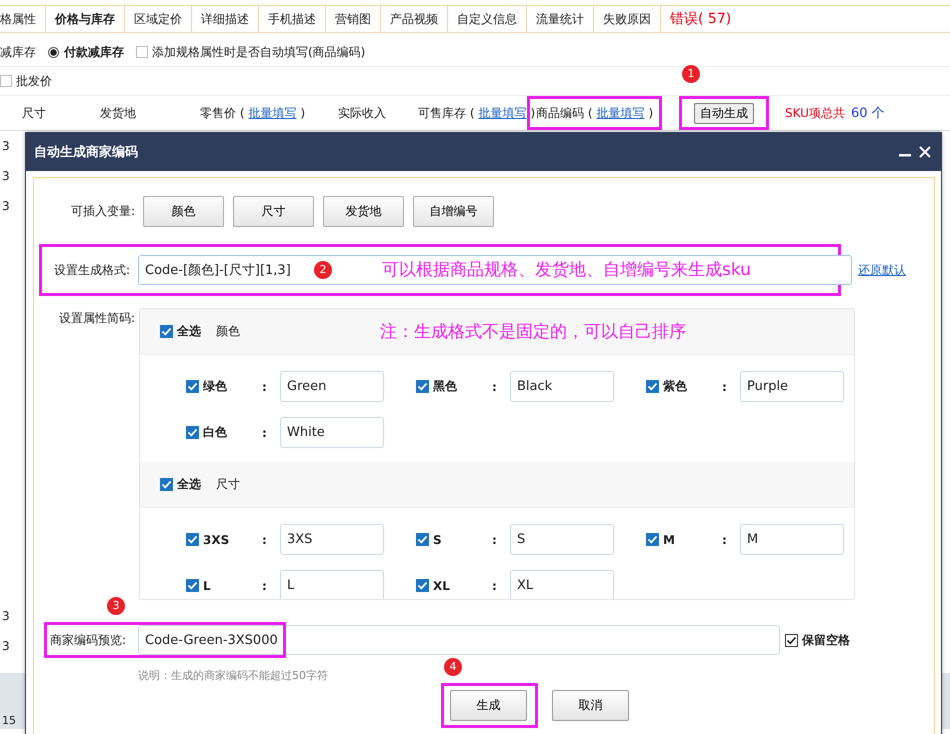  Describe the element at coordinates (867, 113) in the screenshot. I see `sku-count: 60 个` at that location.